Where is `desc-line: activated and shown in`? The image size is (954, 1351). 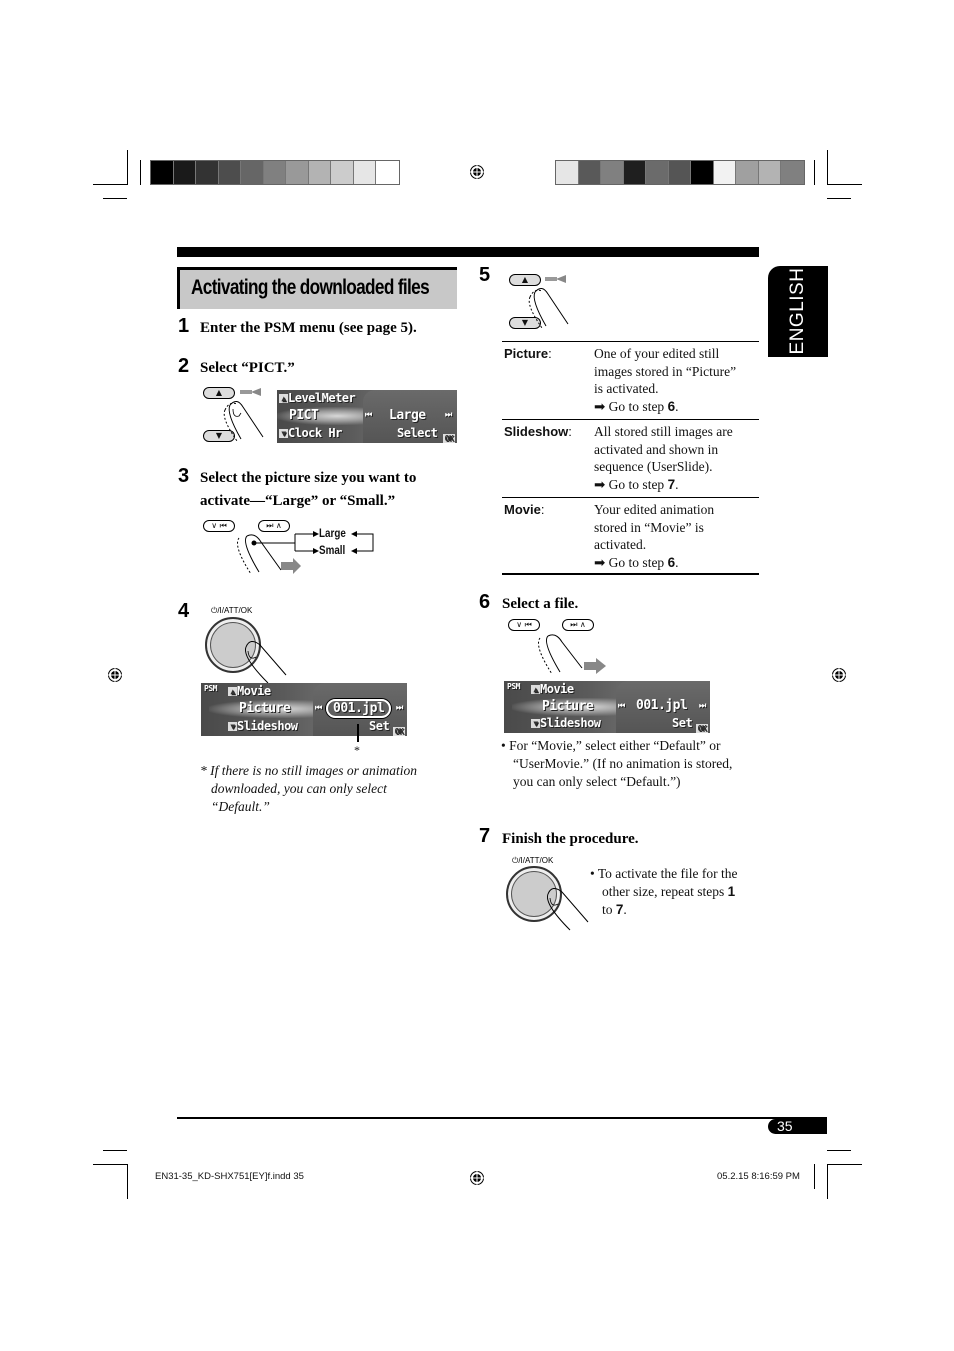 desc-line: activated and shown in is located at coordinates (656, 449).